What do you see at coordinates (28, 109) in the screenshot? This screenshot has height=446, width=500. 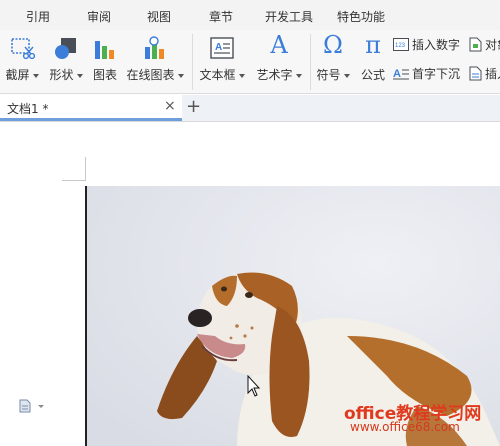 I see `document-tab-name: 文档1 *` at bounding box center [28, 109].